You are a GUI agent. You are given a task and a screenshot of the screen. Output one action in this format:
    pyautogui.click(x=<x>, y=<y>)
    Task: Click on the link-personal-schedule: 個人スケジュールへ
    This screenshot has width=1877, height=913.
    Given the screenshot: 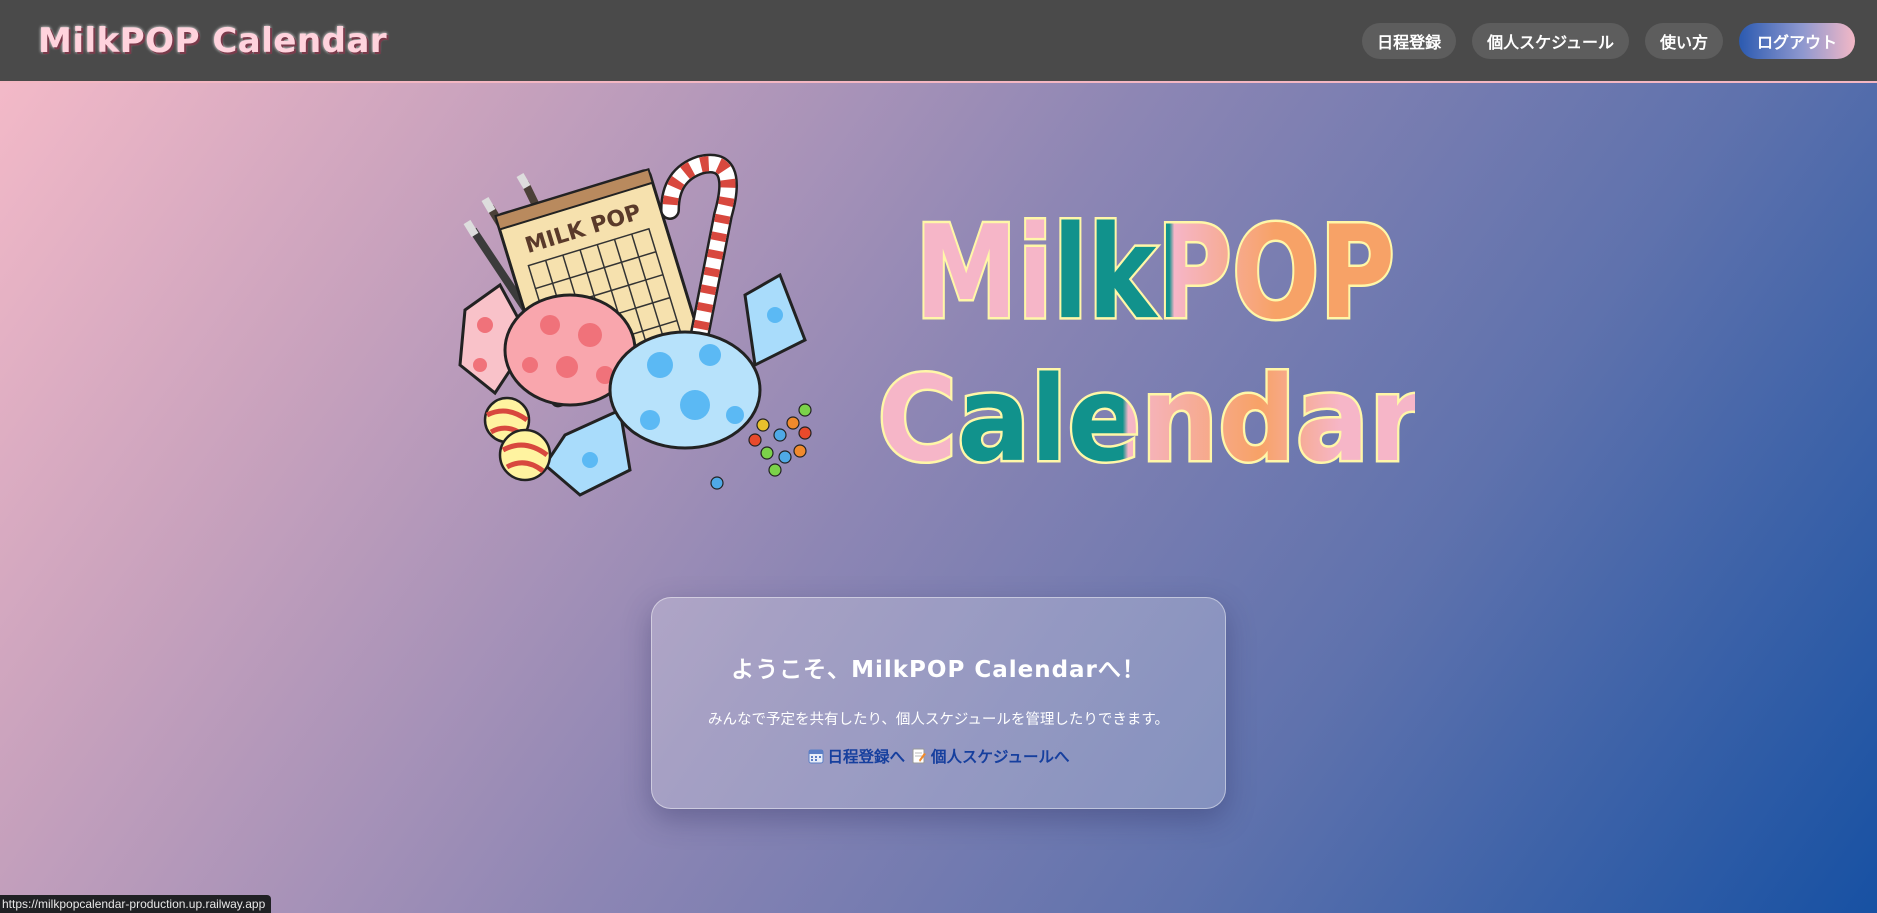 What is the action you would take?
    pyautogui.click(x=990, y=756)
    